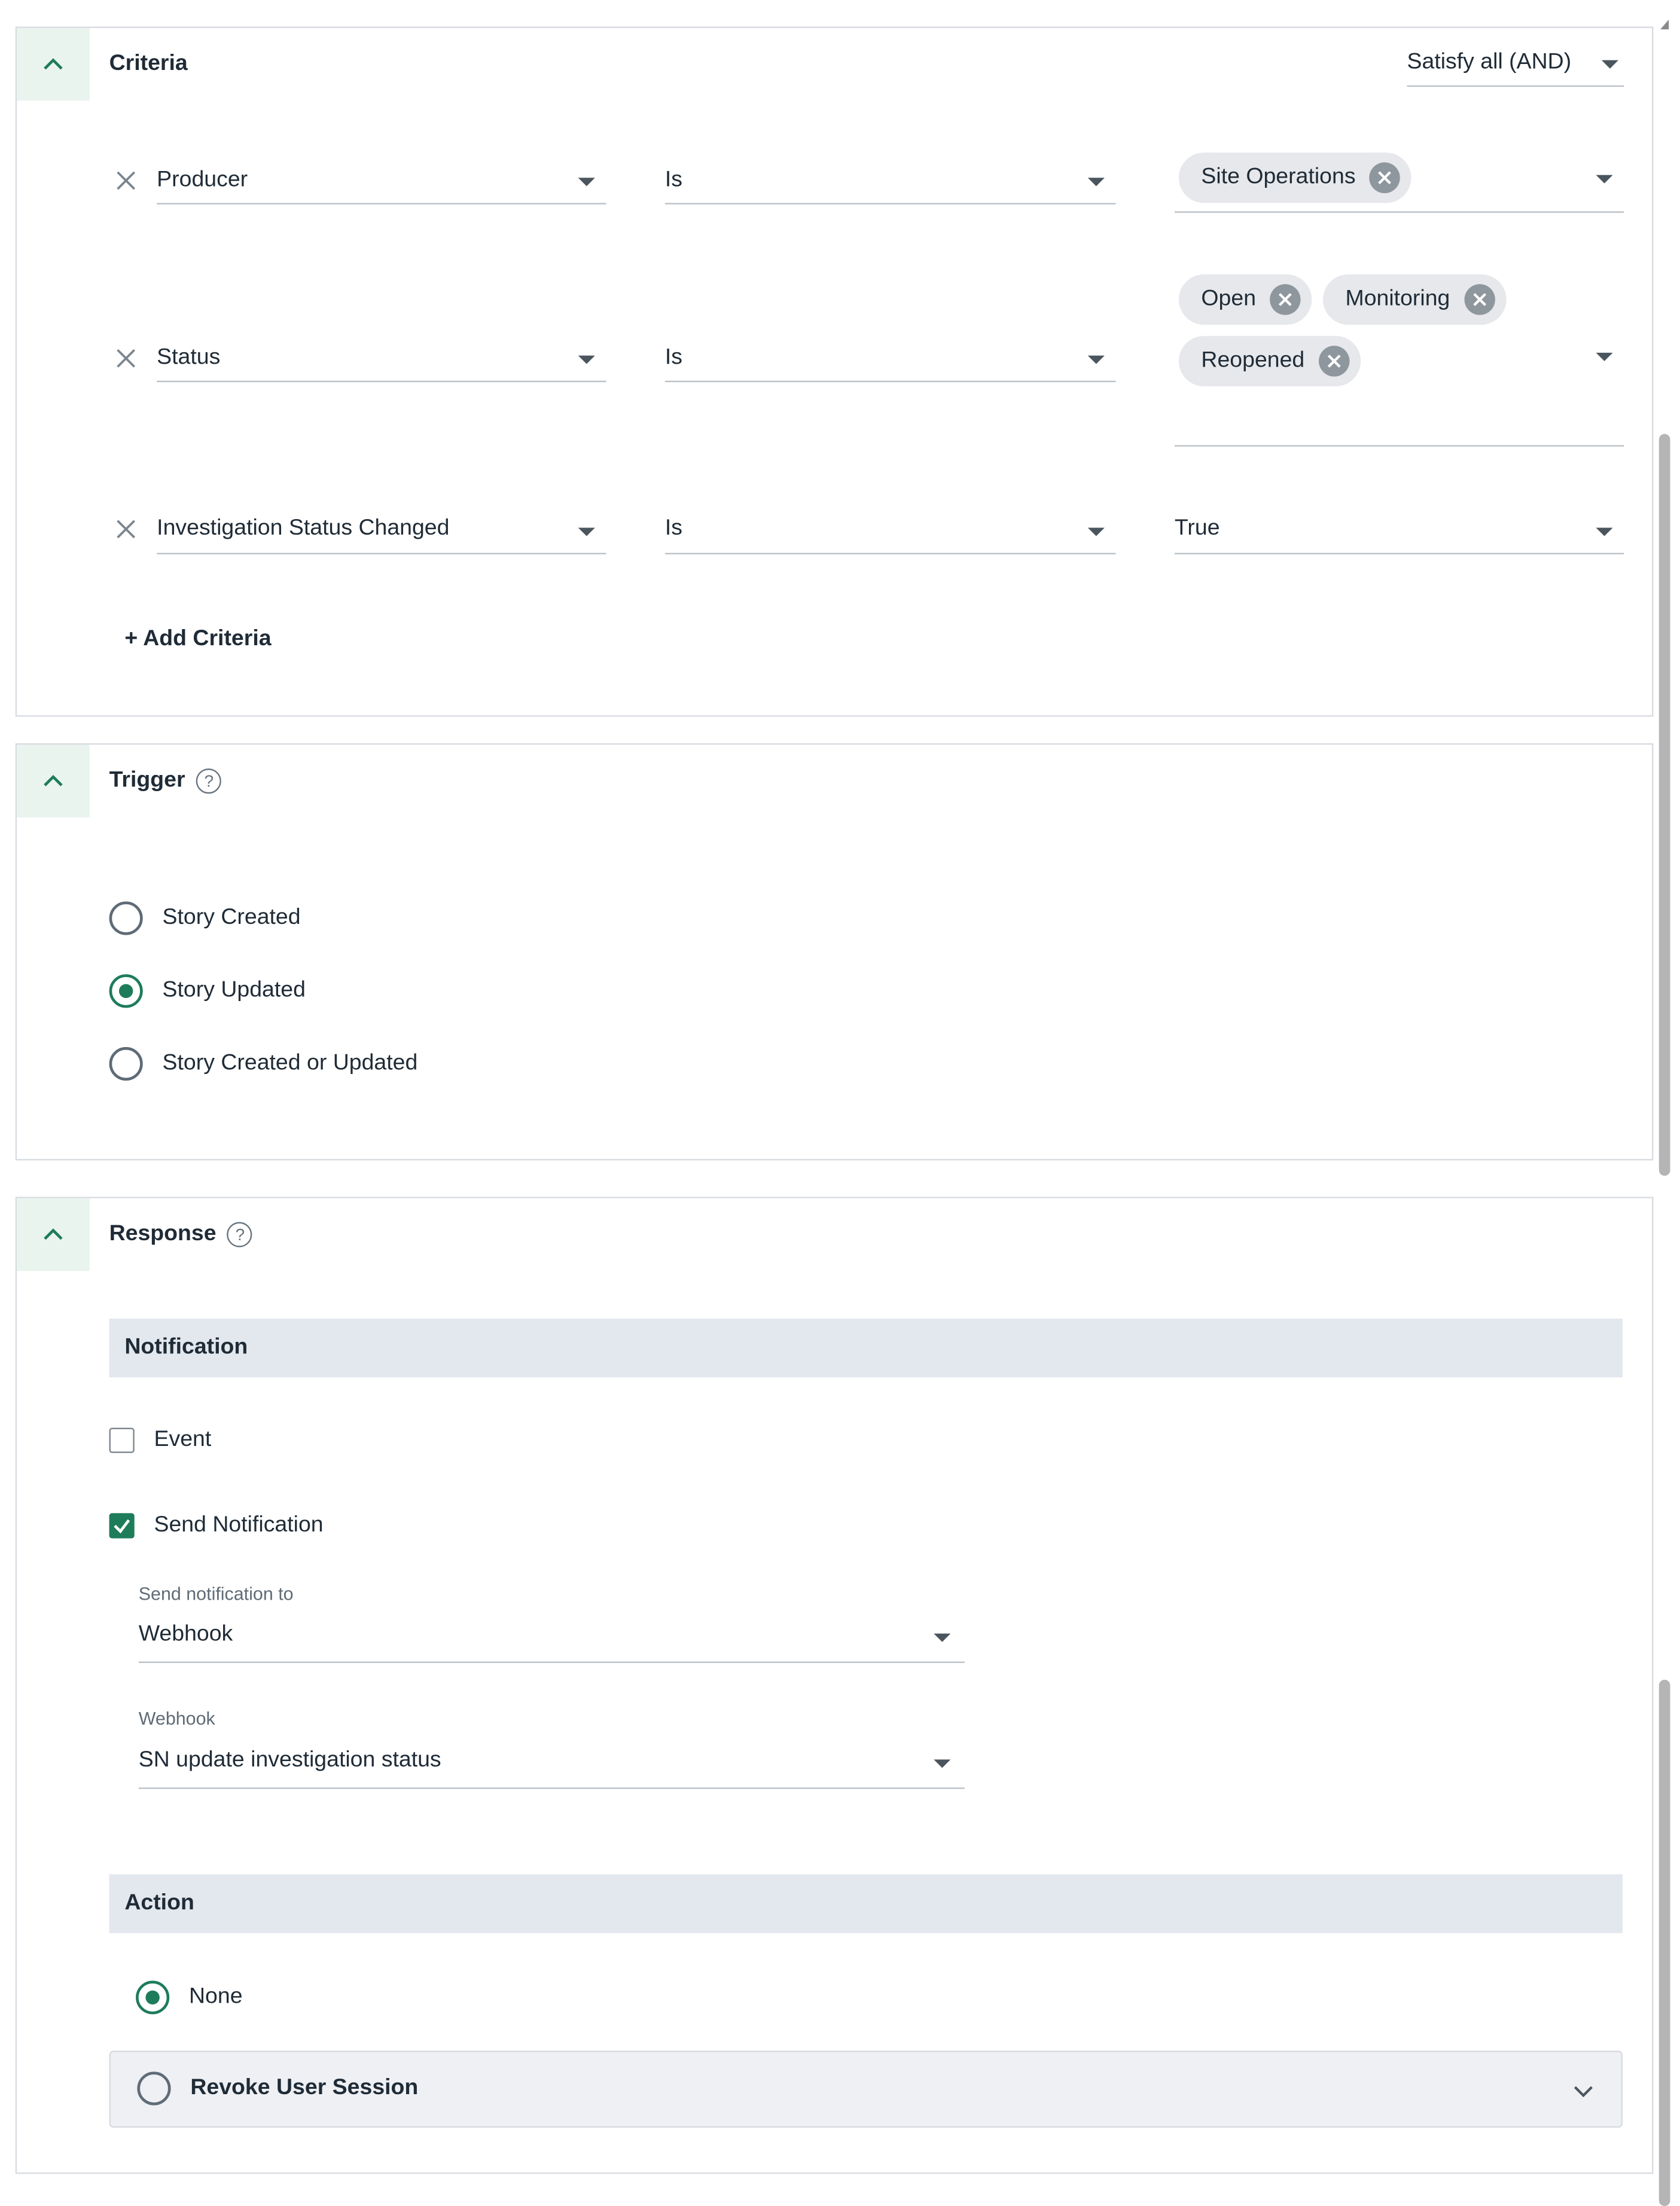  What do you see at coordinates (148, 63) in the screenshot?
I see `criteria-title: Criteria` at bounding box center [148, 63].